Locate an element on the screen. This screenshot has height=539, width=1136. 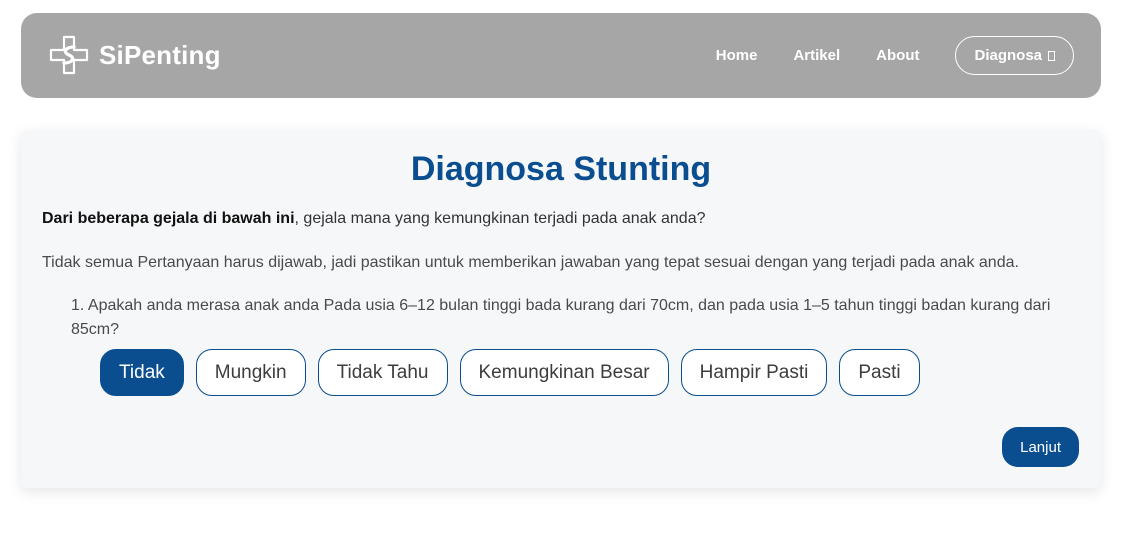
page-title: Diagnosa Stunting is located at coordinates (561, 169).